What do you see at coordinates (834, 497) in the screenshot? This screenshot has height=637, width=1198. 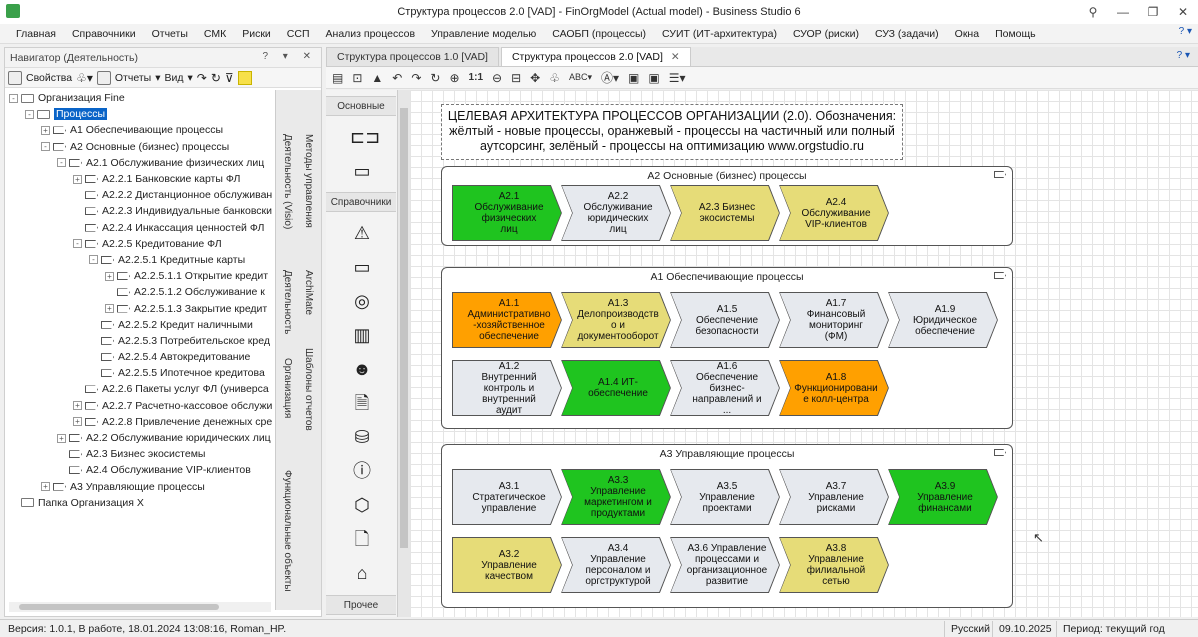 I see `process-chevron: A3.7 Управление рисками` at bounding box center [834, 497].